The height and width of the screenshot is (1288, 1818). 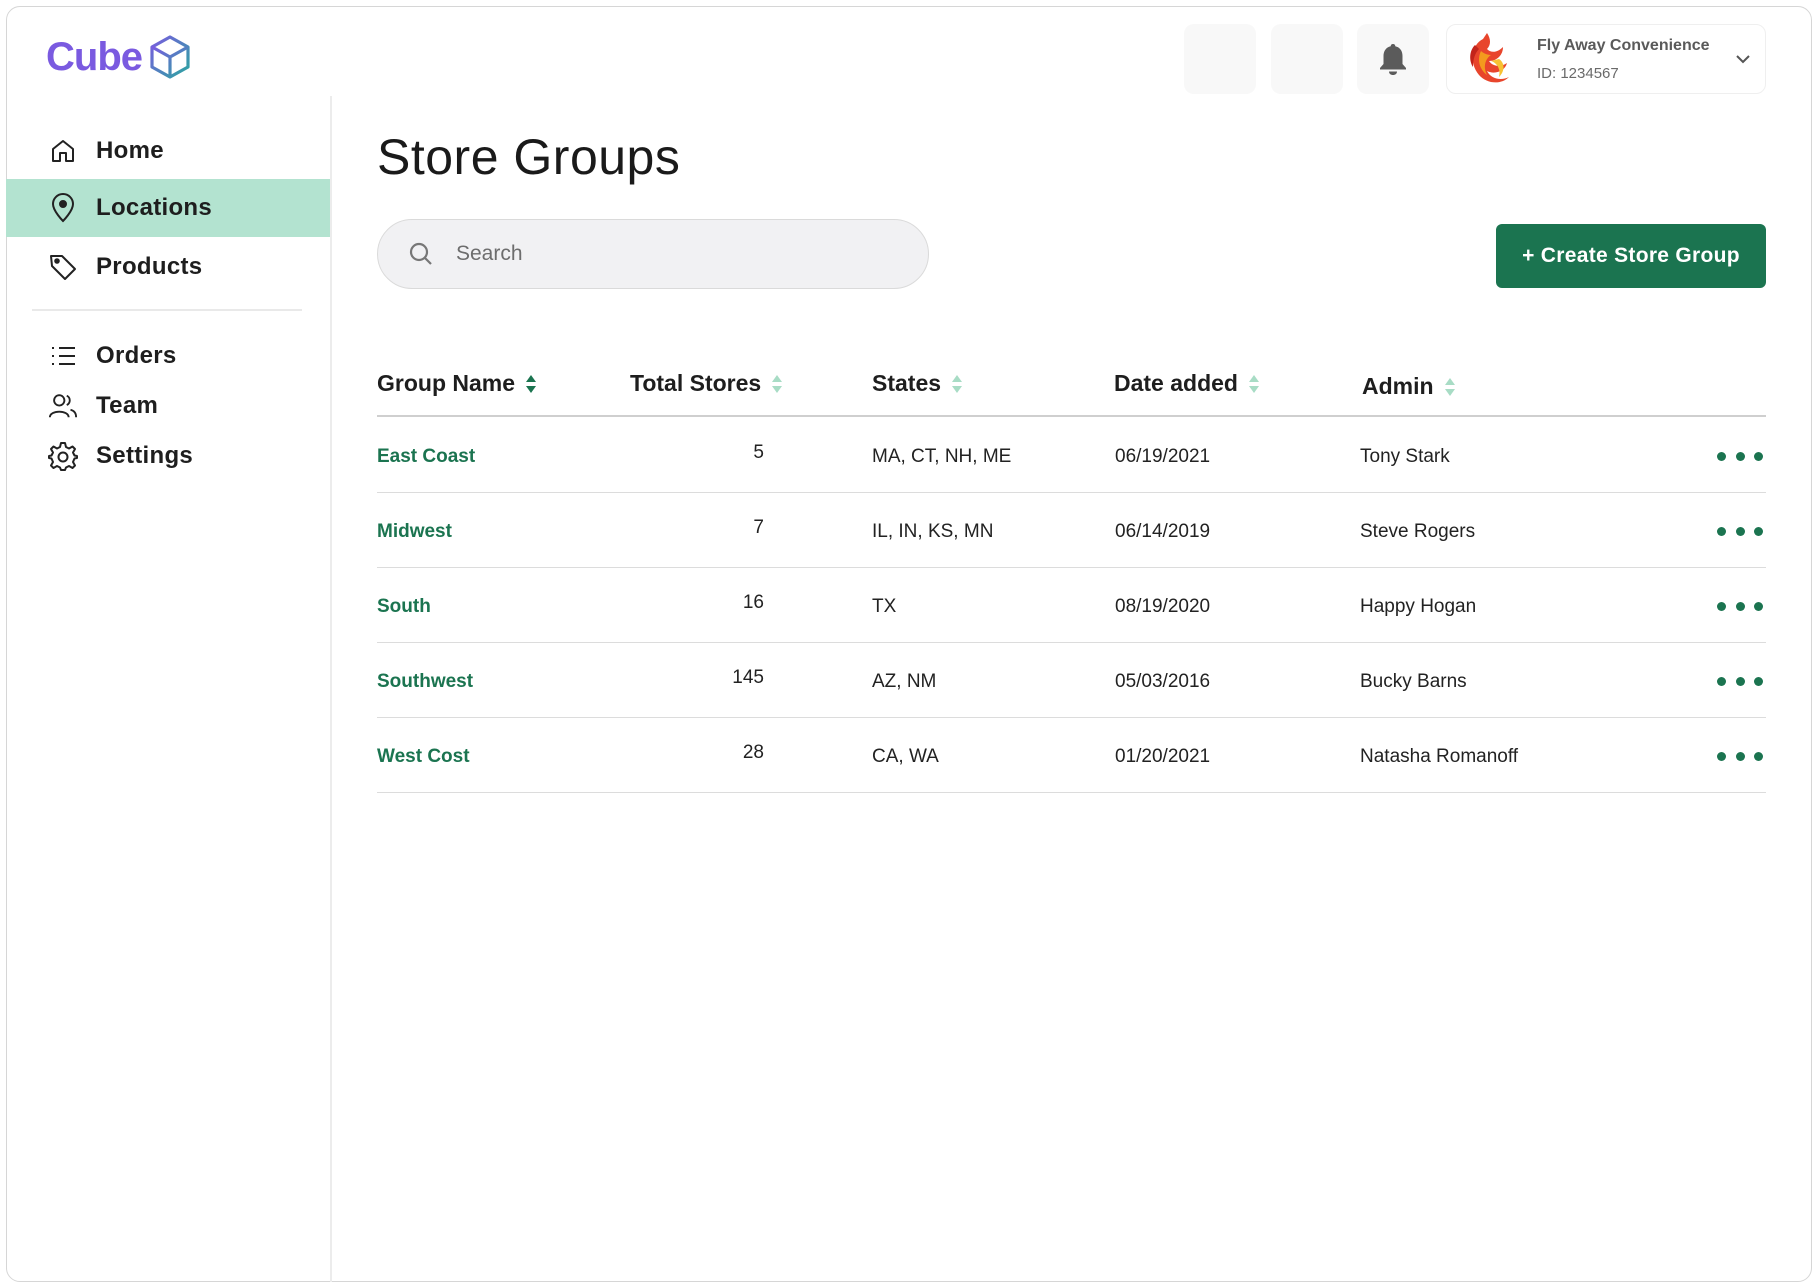 I want to click on column-header-label: States, so click(x=907, y=383).